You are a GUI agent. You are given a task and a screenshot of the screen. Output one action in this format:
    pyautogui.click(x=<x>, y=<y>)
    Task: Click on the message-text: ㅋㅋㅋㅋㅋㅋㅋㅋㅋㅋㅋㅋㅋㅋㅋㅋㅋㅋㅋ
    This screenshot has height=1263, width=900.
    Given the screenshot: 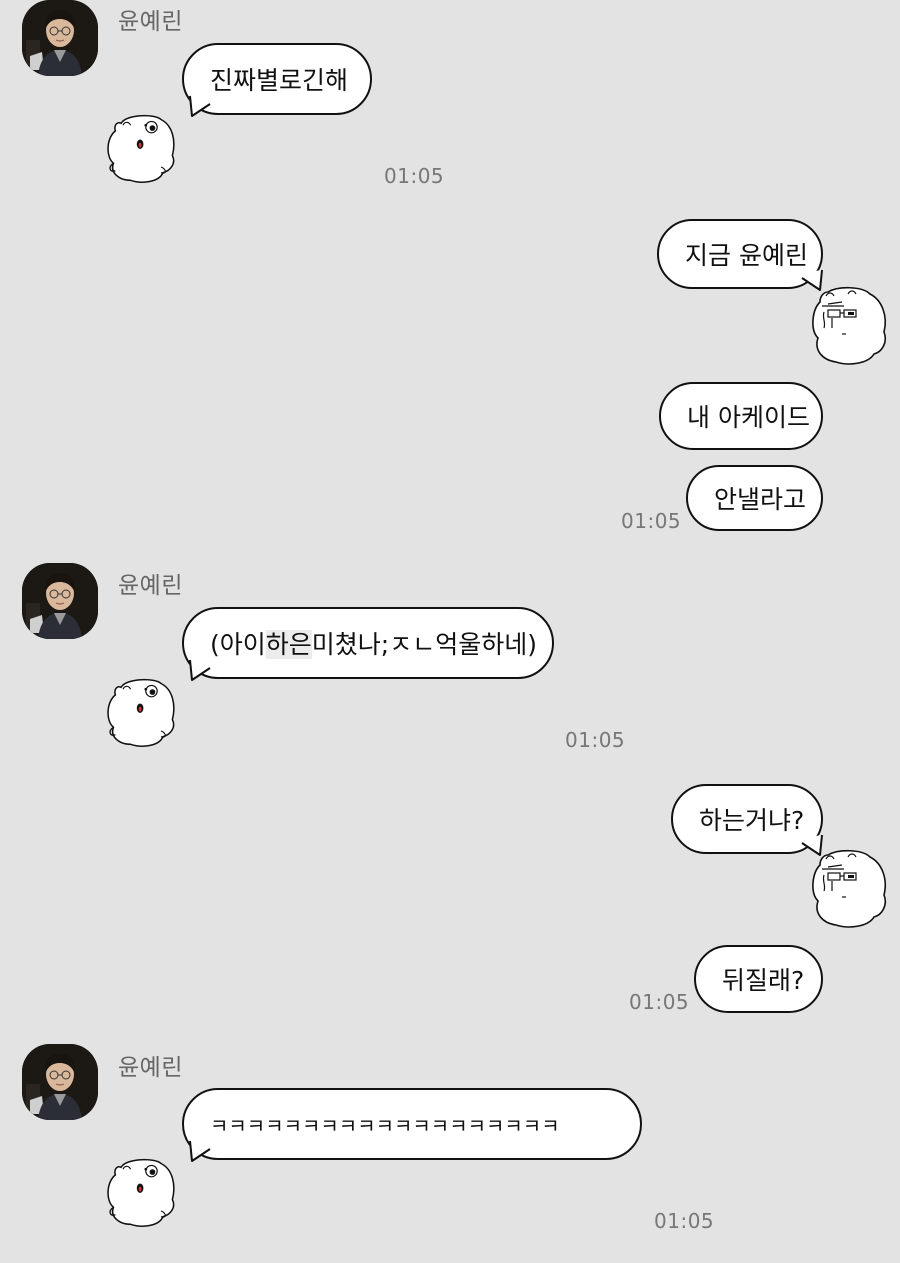 What is the action you would take?
    pyautogui.click(x=385, y=1125)
    